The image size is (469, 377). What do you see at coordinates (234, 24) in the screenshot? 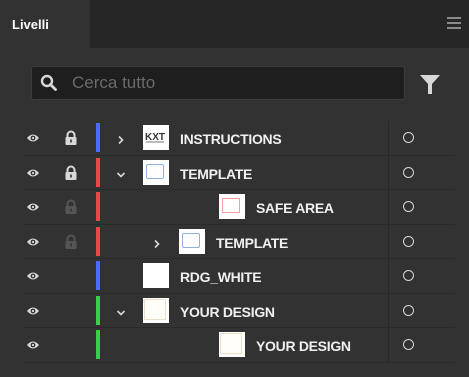
I see `panel-tab-bar: Livelli` at bounding box center [234, 24].